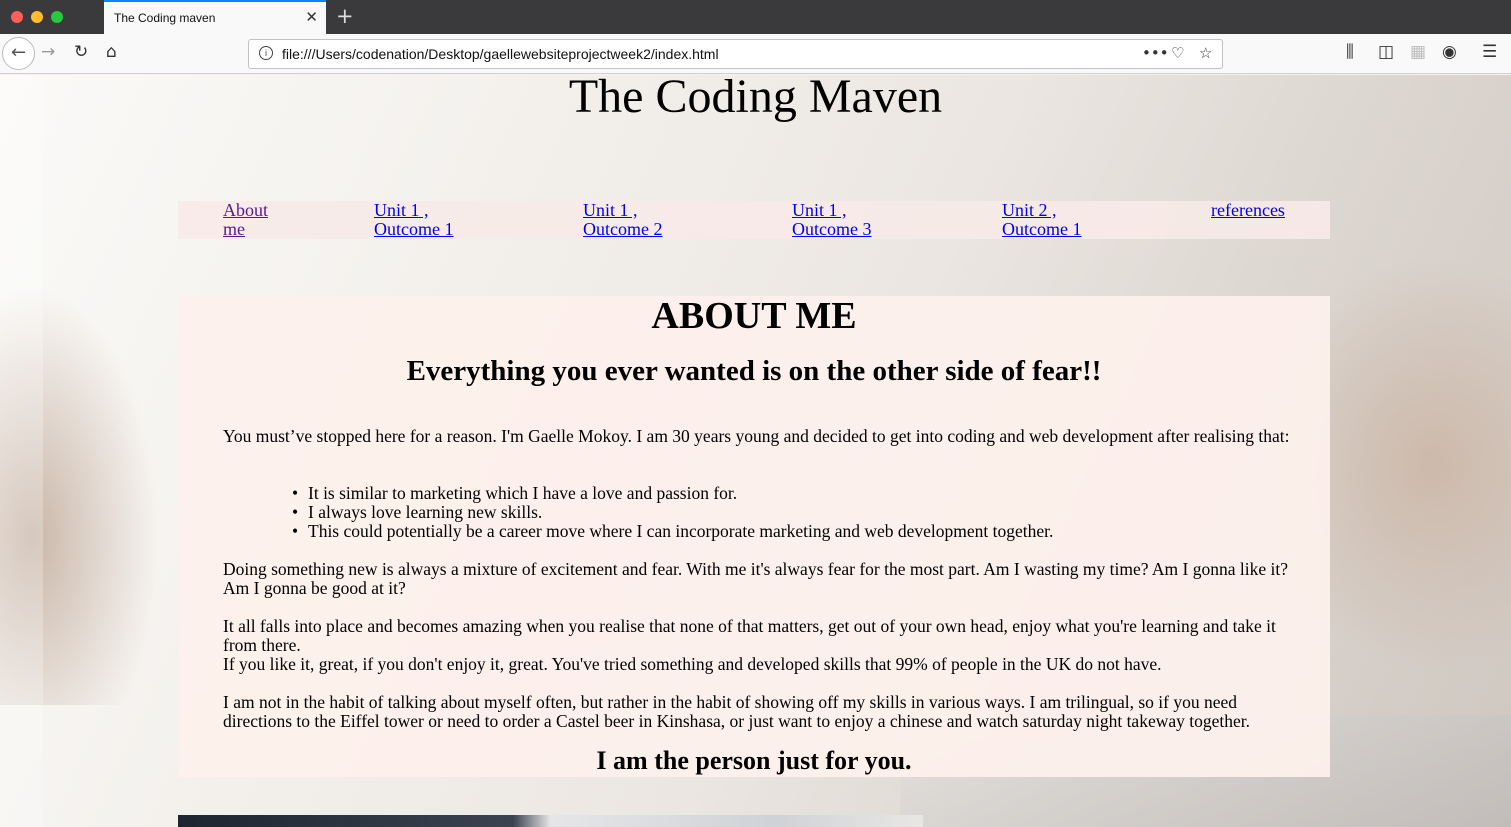 The height and width of the screenshot is (827, 1511). Describe the element at coordinates (755, 99) in the screenshot. I see `page-title: The Coding Maven` at that location.